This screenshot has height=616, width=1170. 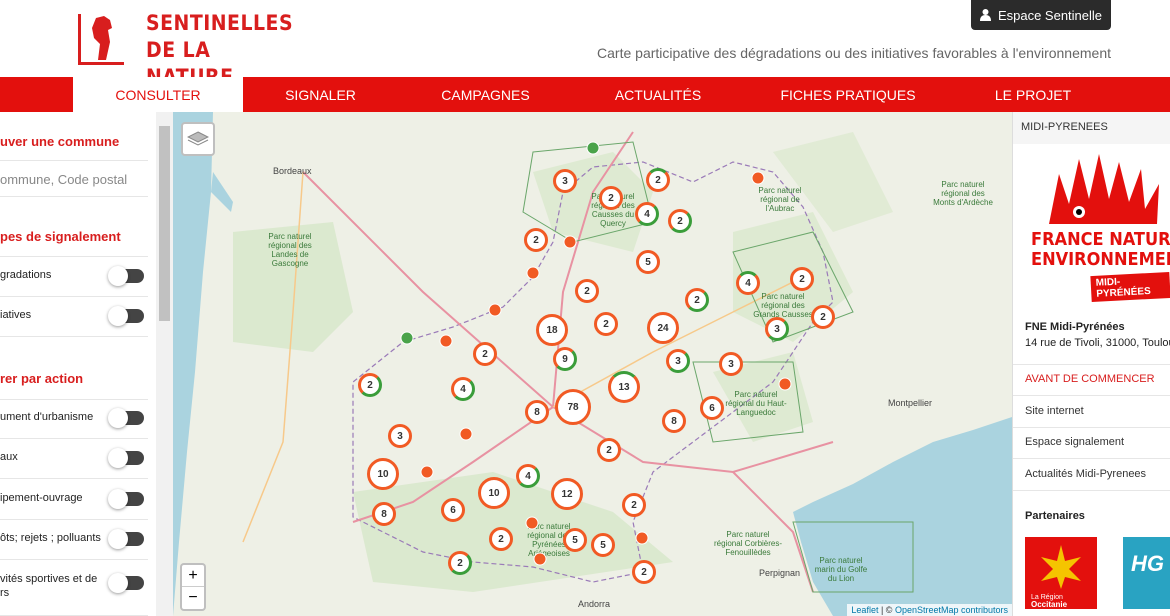 What do you see at coordinates (60, 141) in the screenshot?
I see `commune-title: uver une commune` at bounding box center [60, 141].